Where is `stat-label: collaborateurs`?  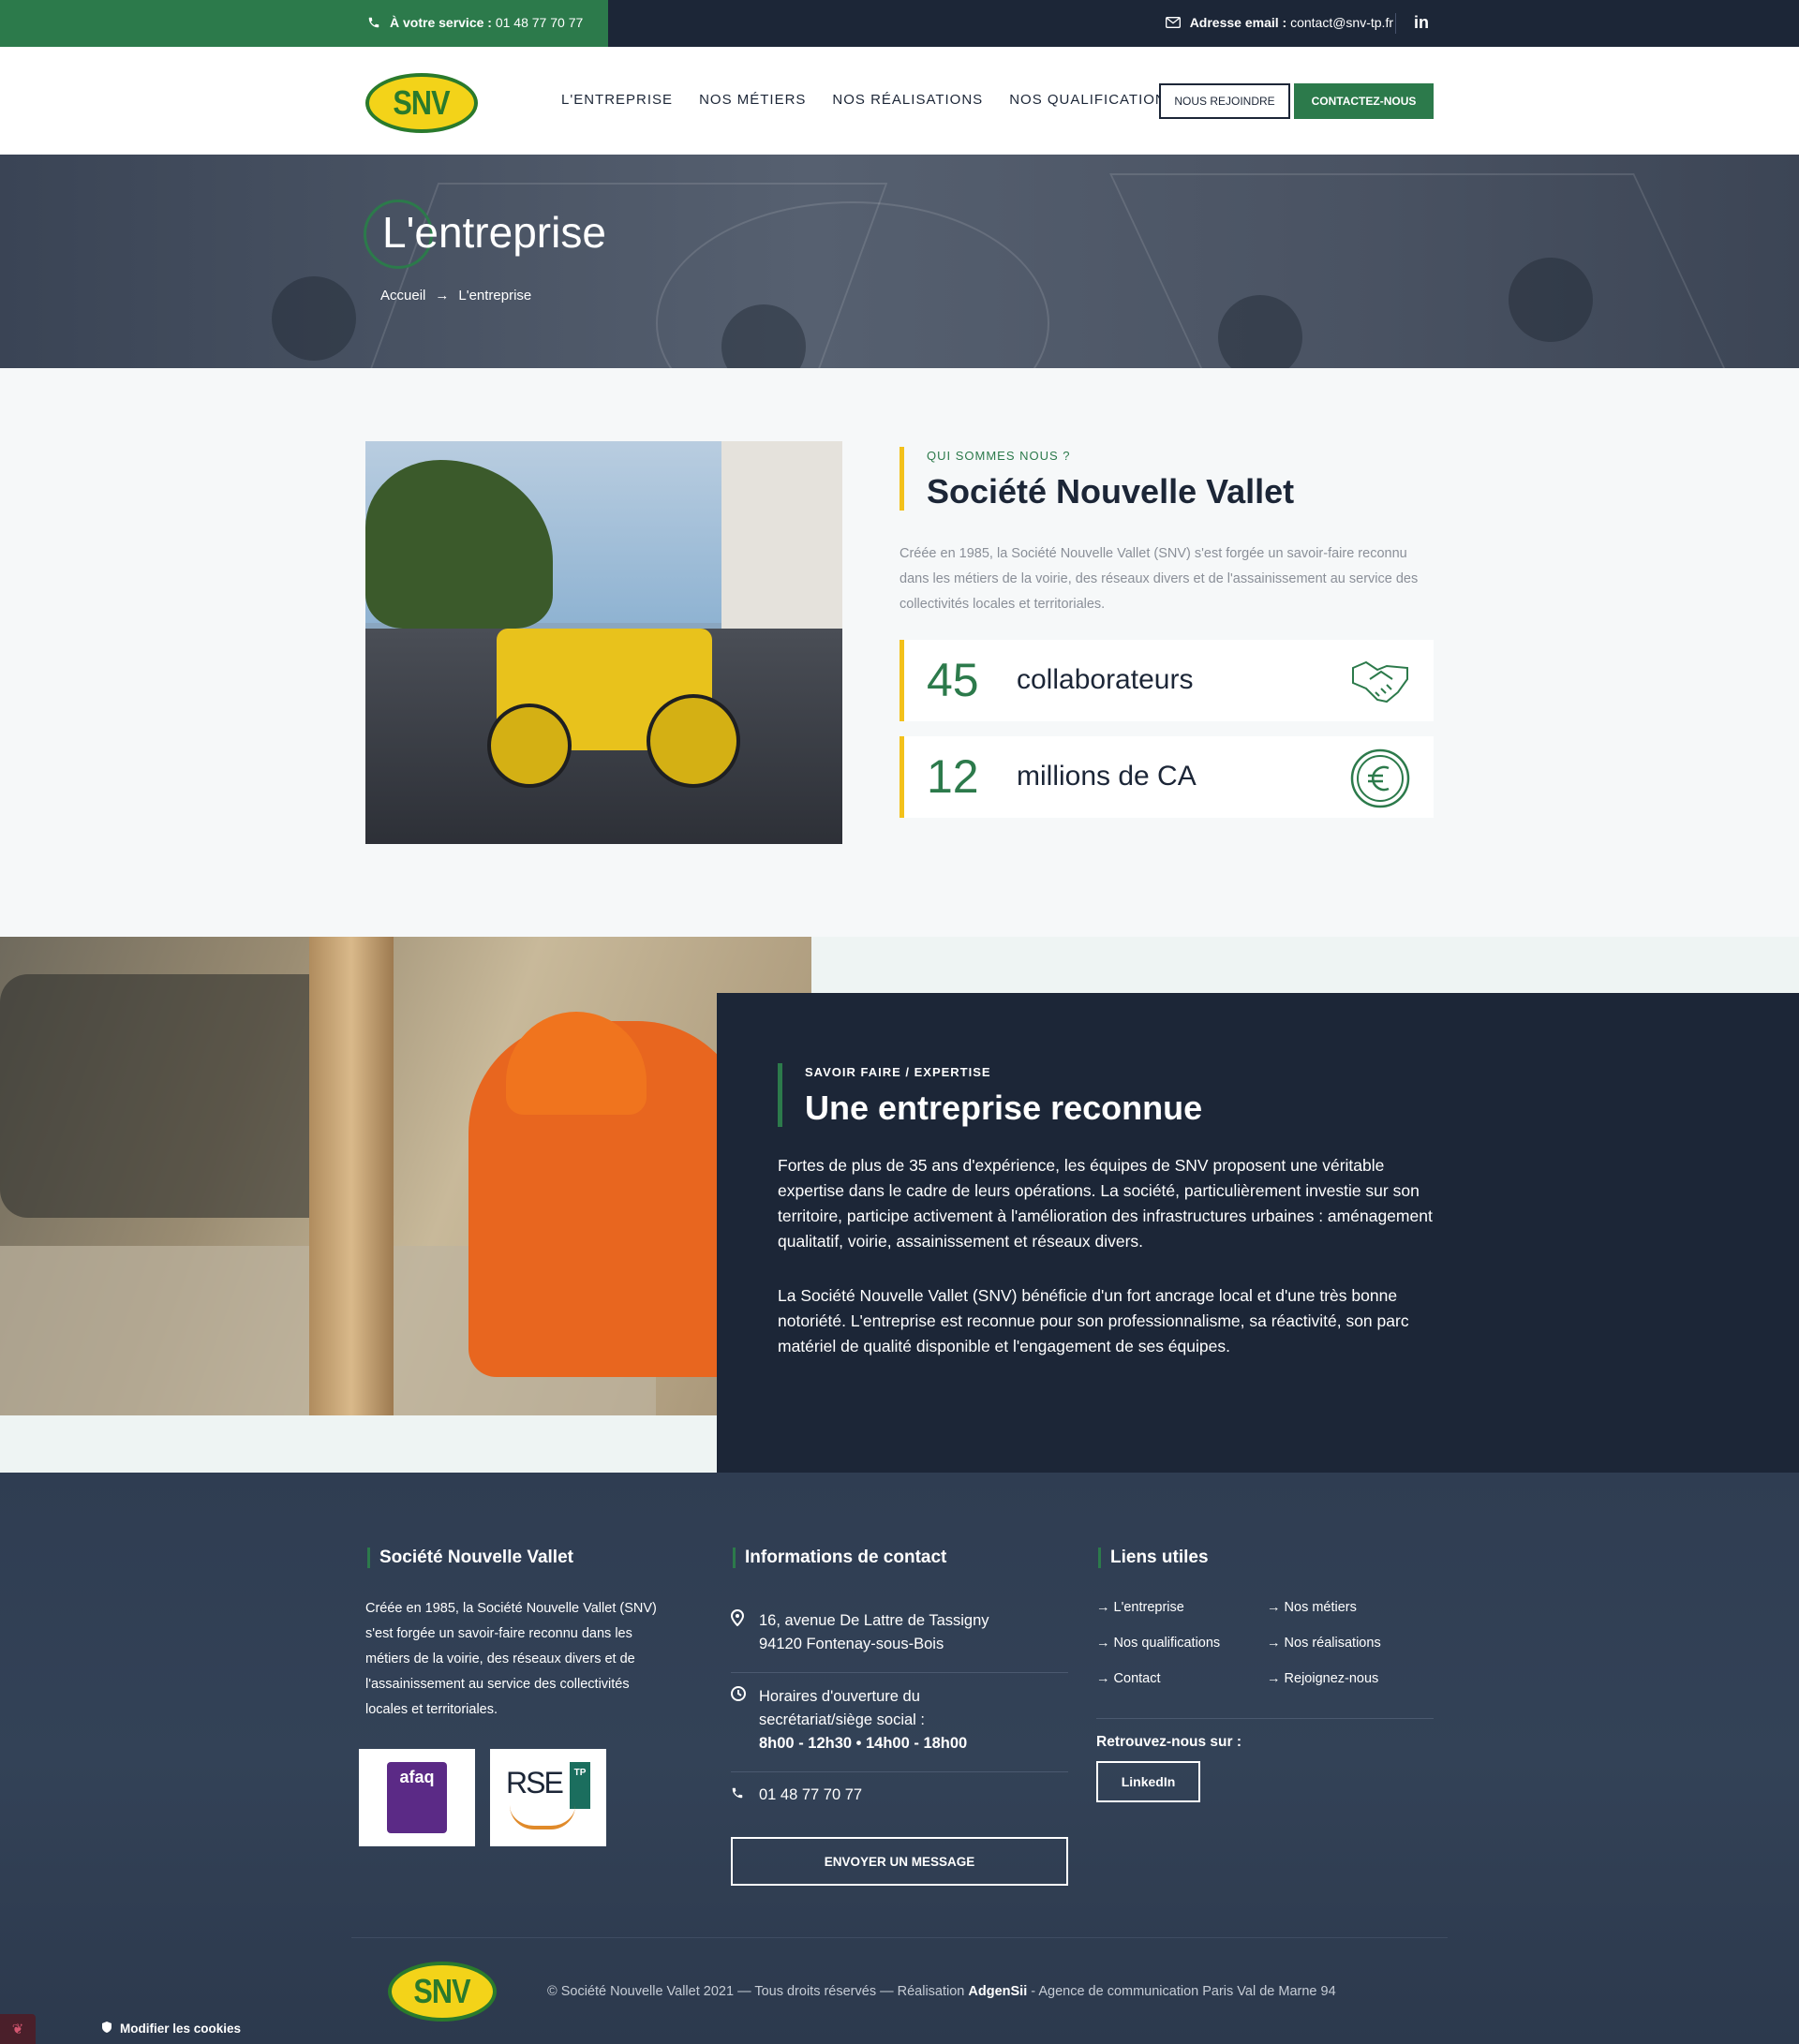 stat-label: collaborateurs is located at coordinates (1105, 680).